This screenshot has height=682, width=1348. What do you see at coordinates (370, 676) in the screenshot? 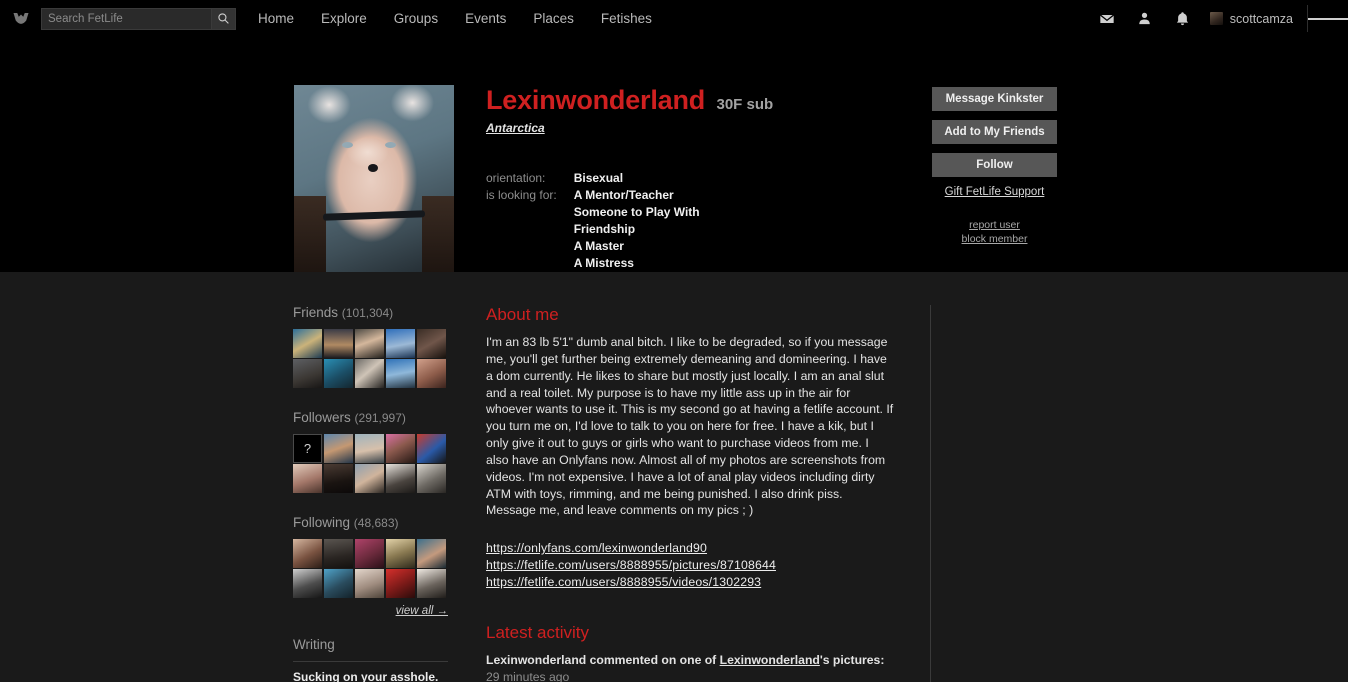
I see `writing-title: Sucking on your asshole.` at bounding box center [370, 676].